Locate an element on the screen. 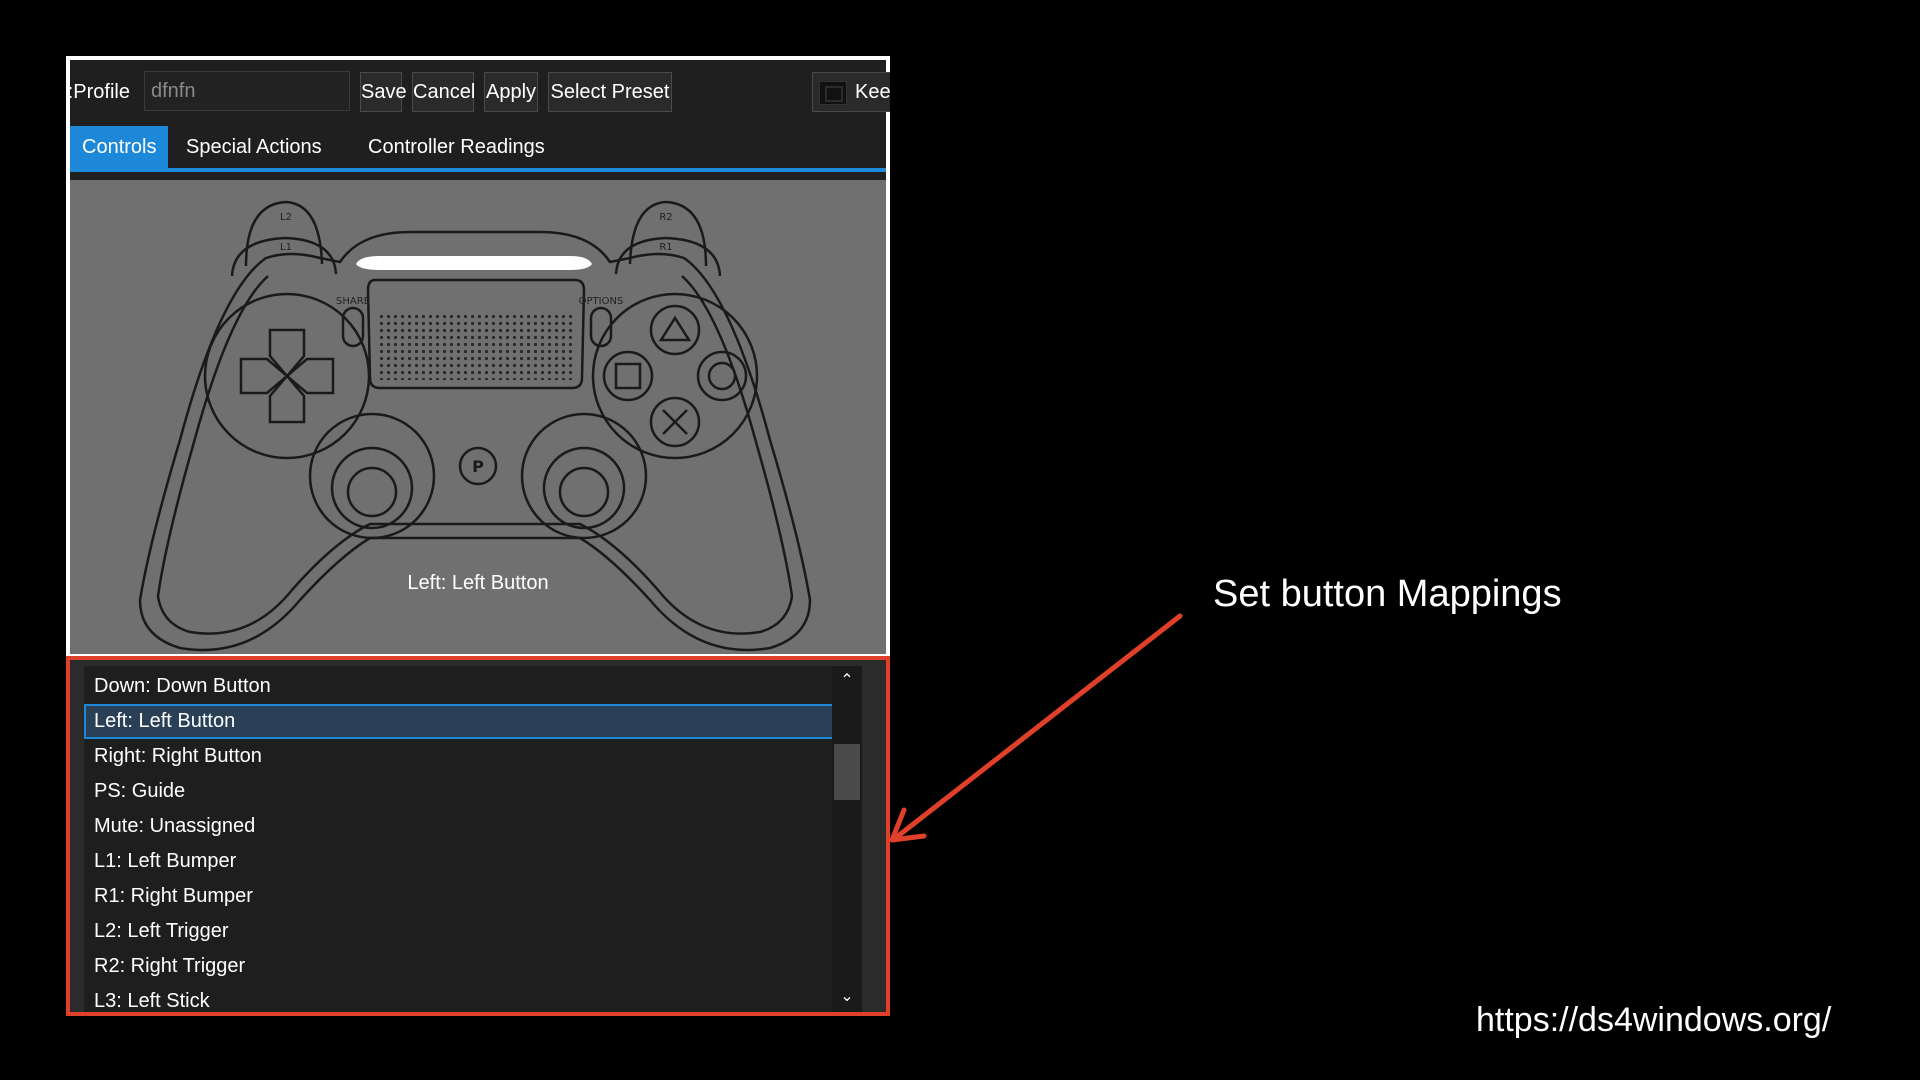  website-url: https://ds4windows.org/ is located at coordinates (1654, 1020).